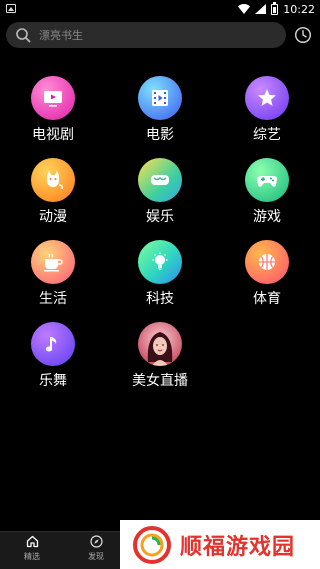 Image resolution: width=320 pixels, height=569 pixels. Describe the element at coordinates (11, 8) in the screenshot. I see `image-notification-icon` at that location.